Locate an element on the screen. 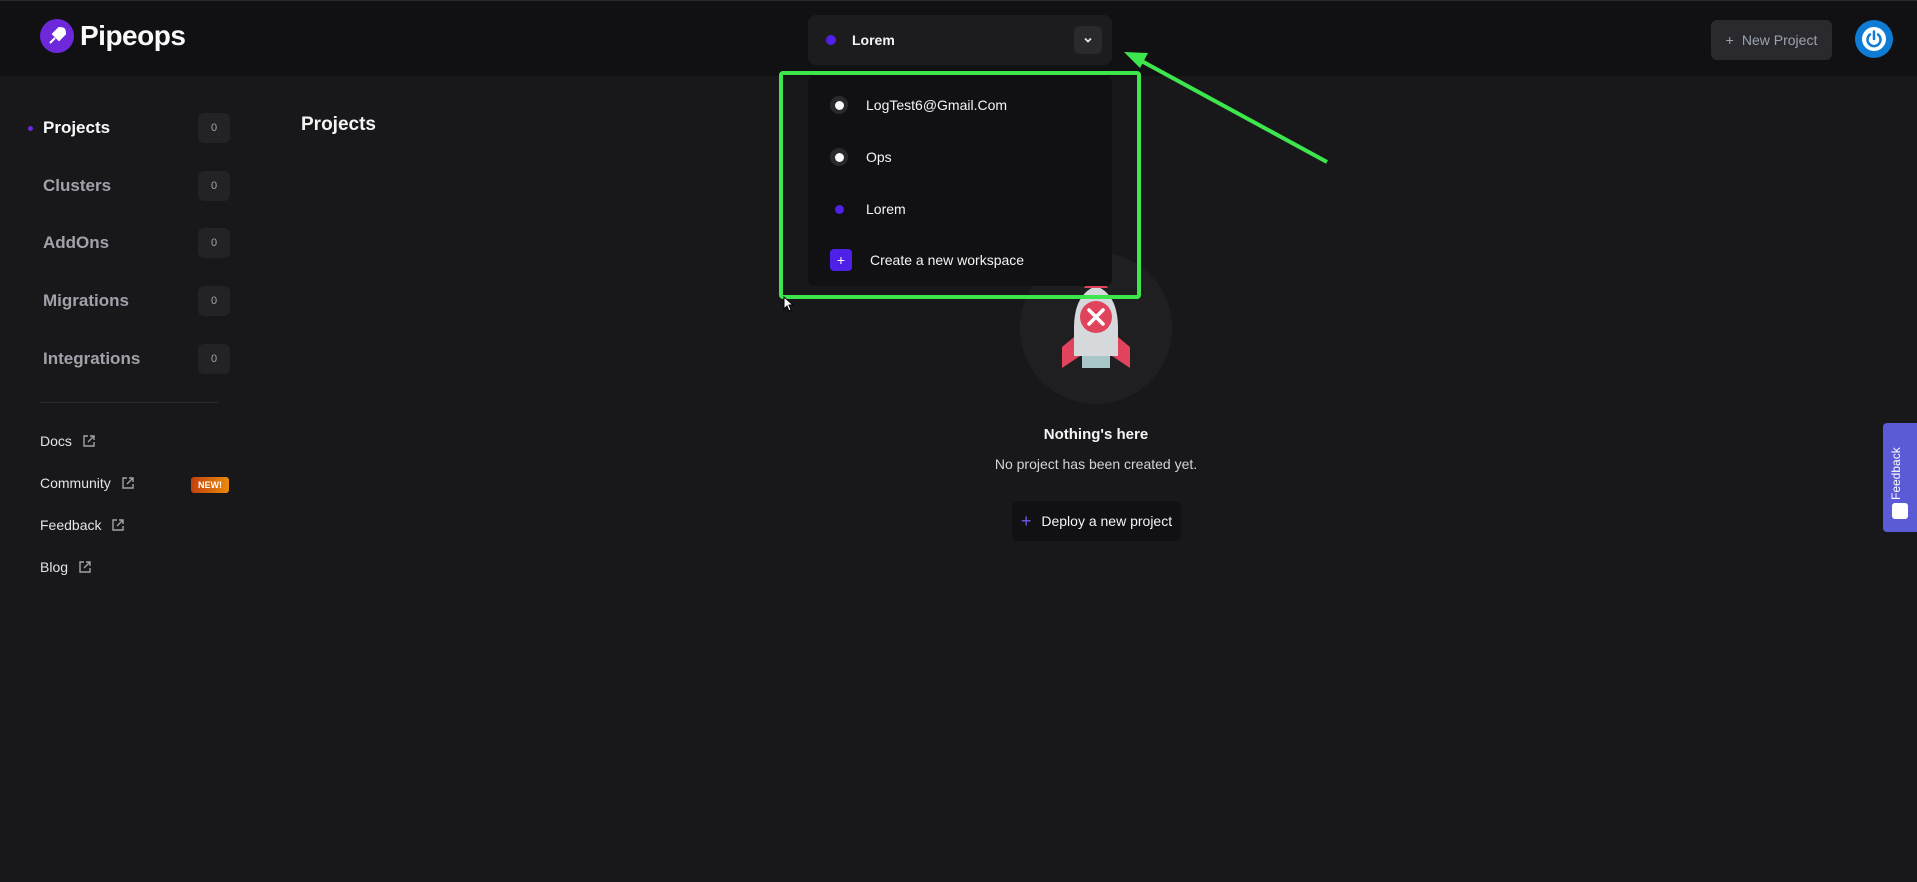 This screenshot has width=1917, height=882. sidebar-item-migrations: Migrations 0 is located at coordinates (129, 301).